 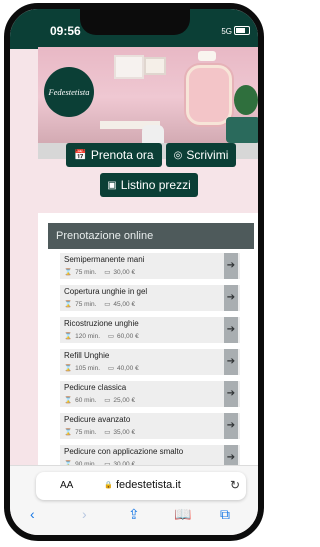 I want to click on brand-logo: Fedestetista, so click(x=69, y=92).